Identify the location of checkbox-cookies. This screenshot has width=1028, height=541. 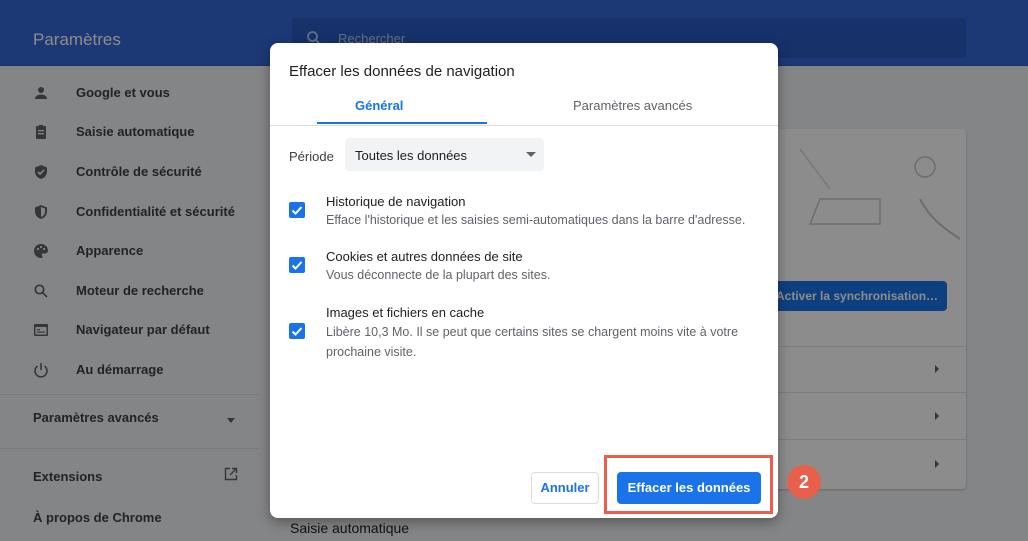
(297, 265).